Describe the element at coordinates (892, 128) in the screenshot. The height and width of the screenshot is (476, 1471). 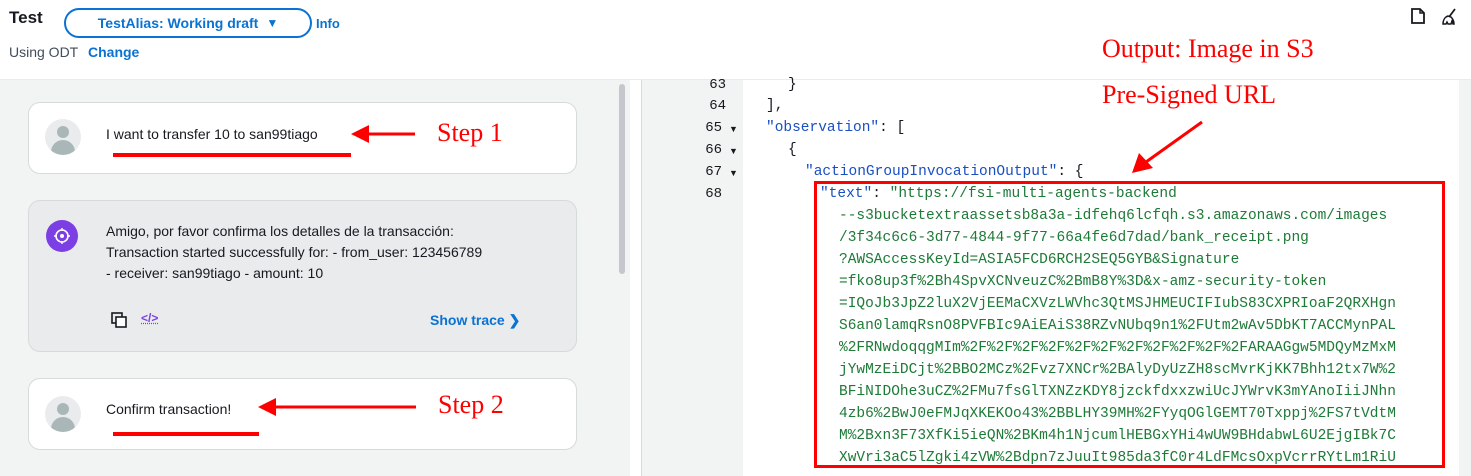
I see `json-punct: : [` at that location.